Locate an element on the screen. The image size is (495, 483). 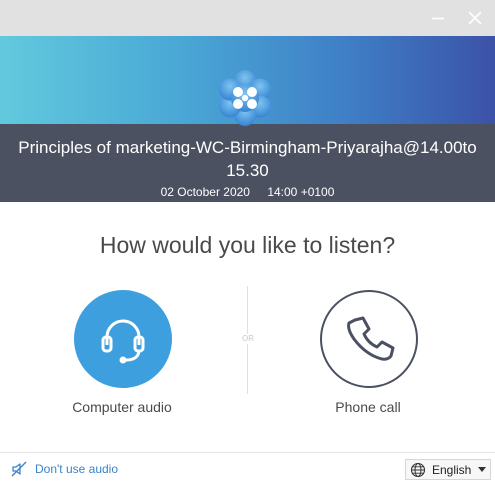
chevron-down-icon is located at coordinates (482, 469).